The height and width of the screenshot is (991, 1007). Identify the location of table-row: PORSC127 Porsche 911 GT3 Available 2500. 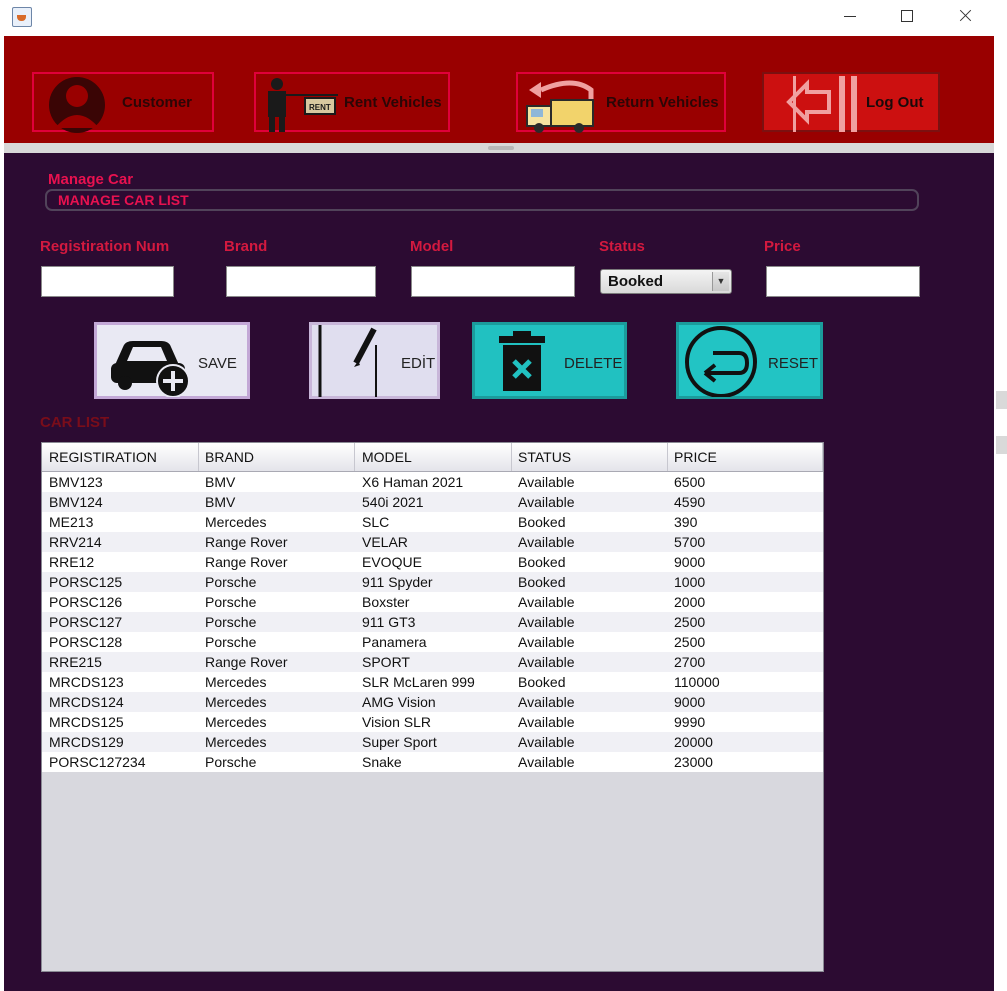
(432, 622).